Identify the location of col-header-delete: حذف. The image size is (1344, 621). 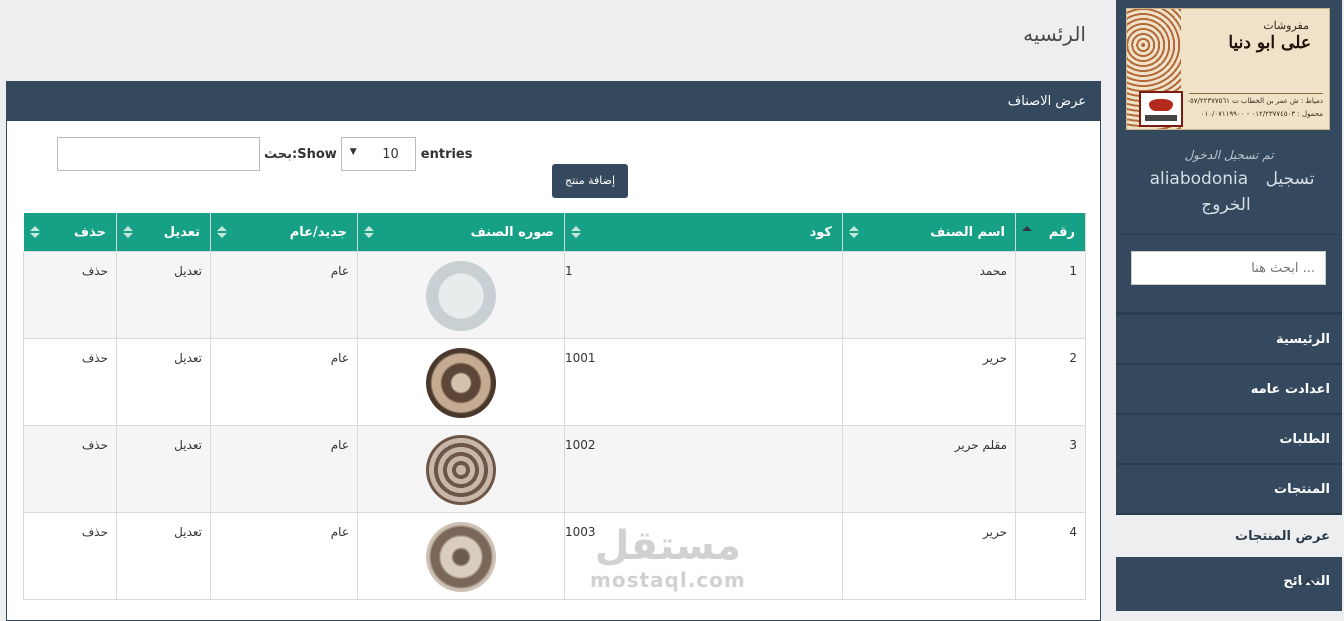
(70, 232).